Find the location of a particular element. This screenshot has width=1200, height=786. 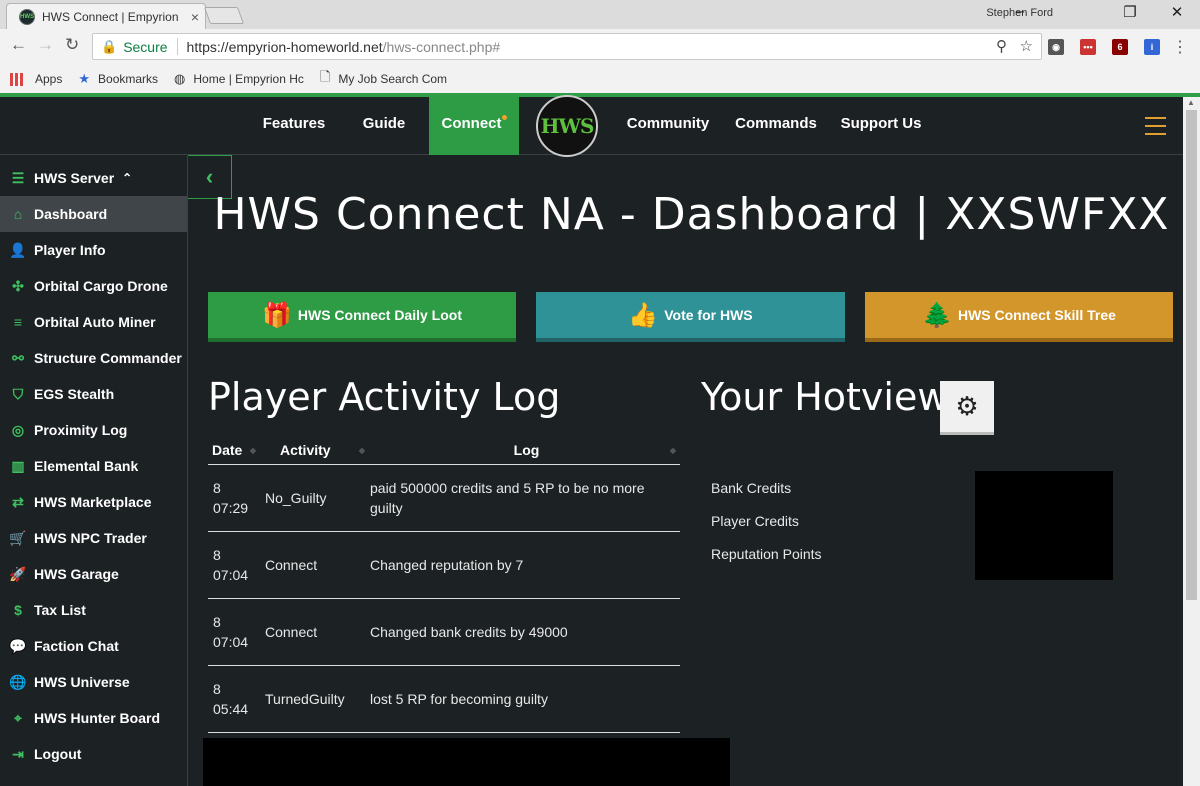

sidebar-item-label: HWS Marketplace is located at coordinates (93, 502).